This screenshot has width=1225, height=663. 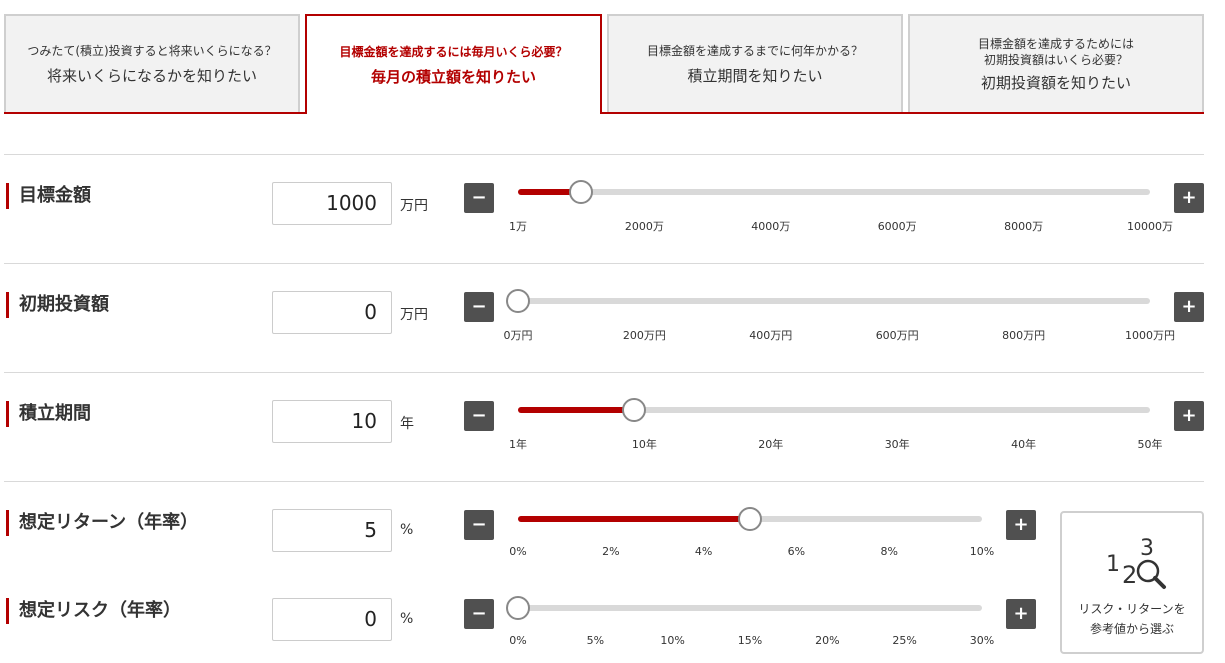 What do you see at coordinates (750, 640) in the screenshot?
I see `tick-label: 15%` at bounding box center [750, 640].